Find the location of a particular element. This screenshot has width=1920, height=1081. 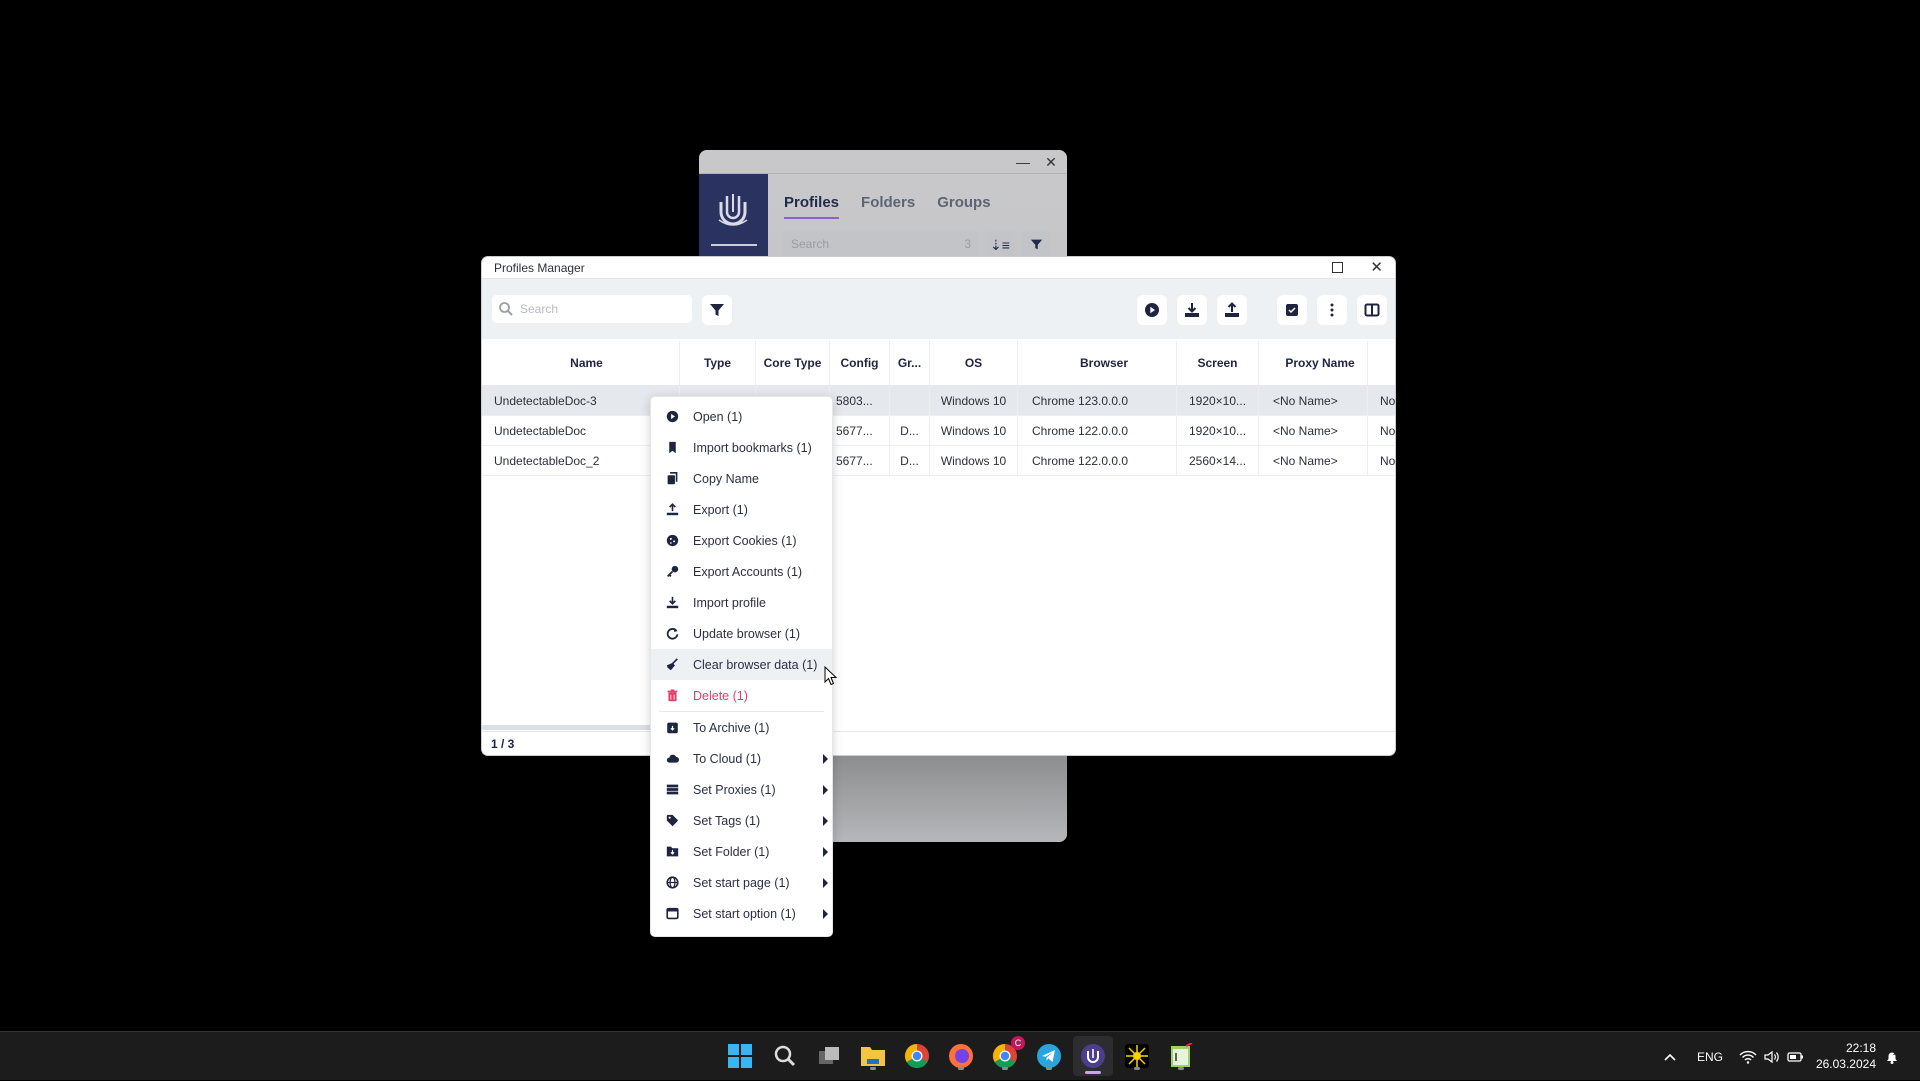

folder-icon is located at coordinates (873, 1056).